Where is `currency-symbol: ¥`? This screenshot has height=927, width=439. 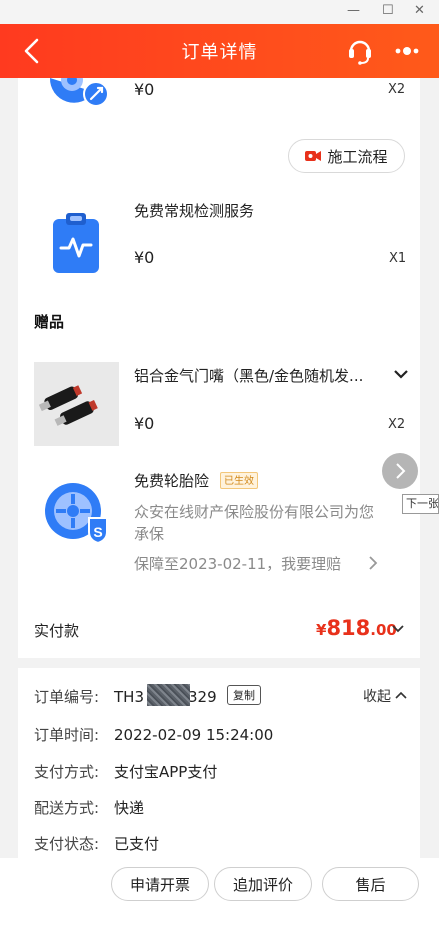
currency-symbol: ¥ is located at coordinates (321, 630).